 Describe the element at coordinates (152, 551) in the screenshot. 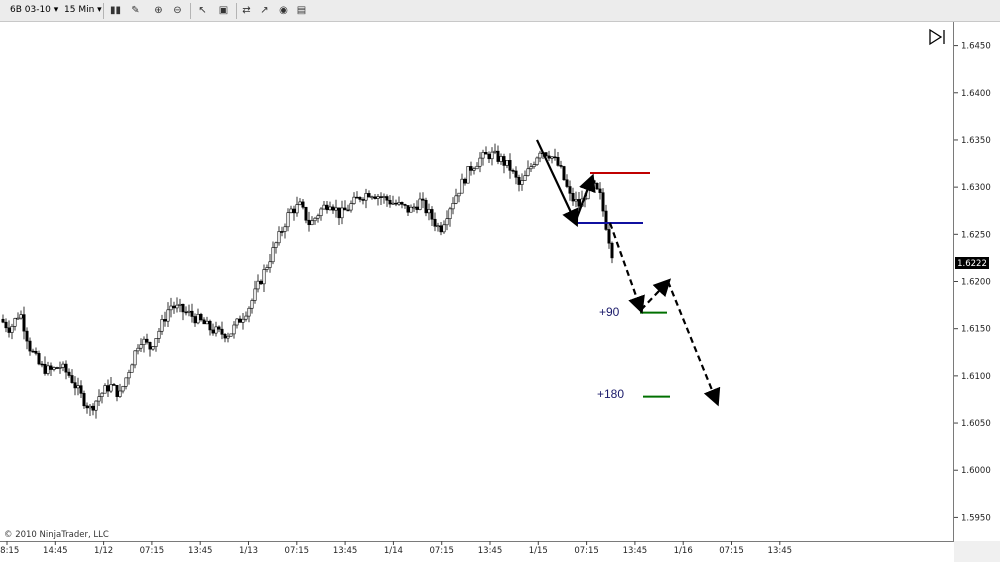

I see `time-tick-label: 07:15` at that location.